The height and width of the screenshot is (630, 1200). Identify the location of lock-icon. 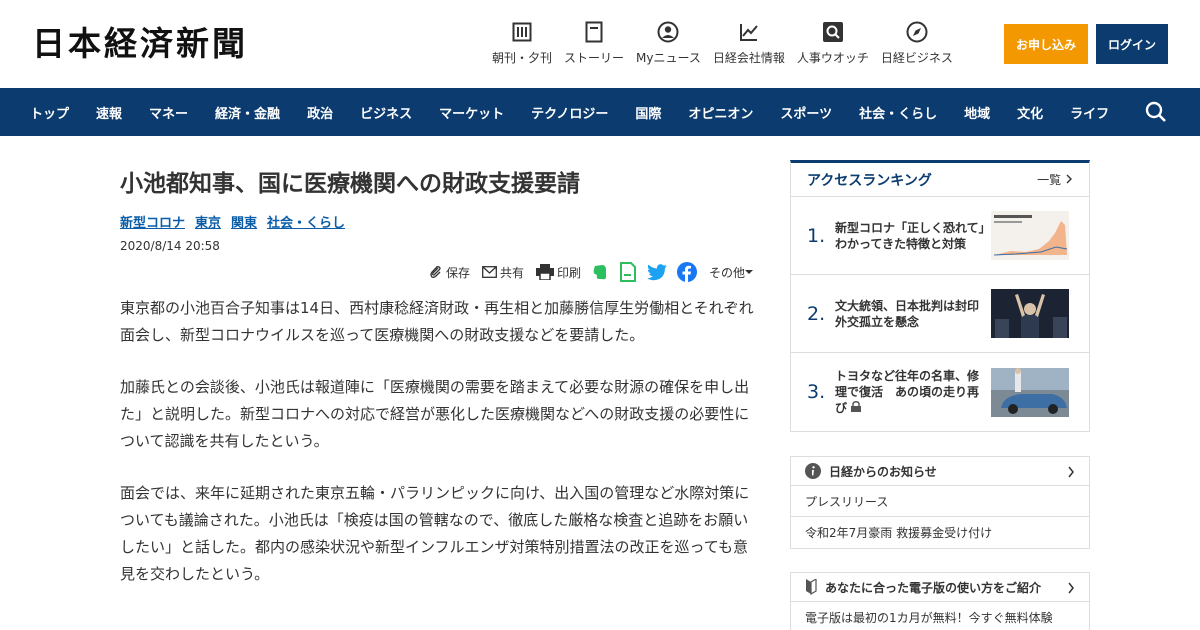
(856, 406).